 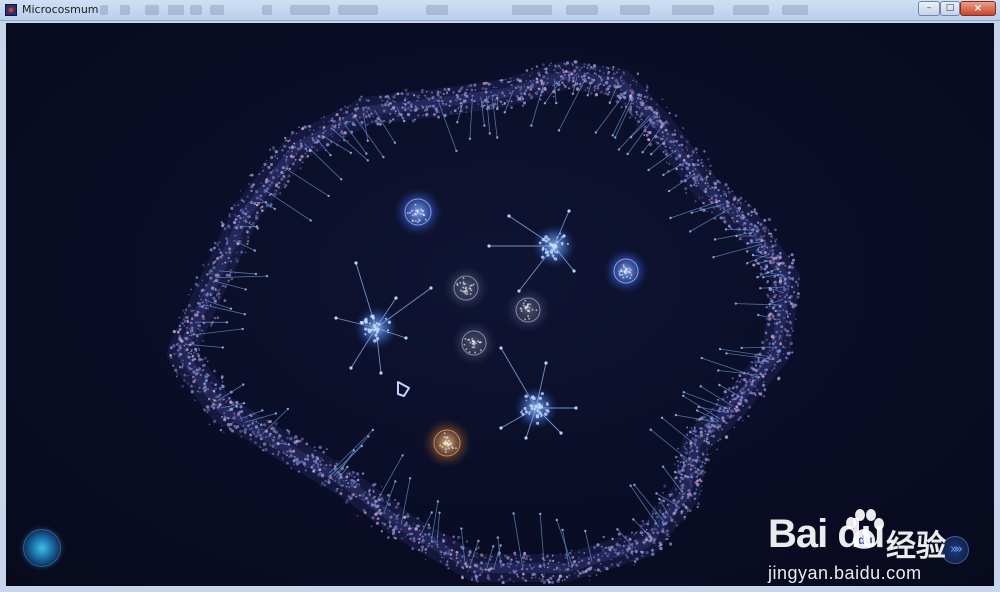 What do you see at coordinates (447, 443) in the screenshot?
I see `enemy-cell` at bounding box center [447, 443].